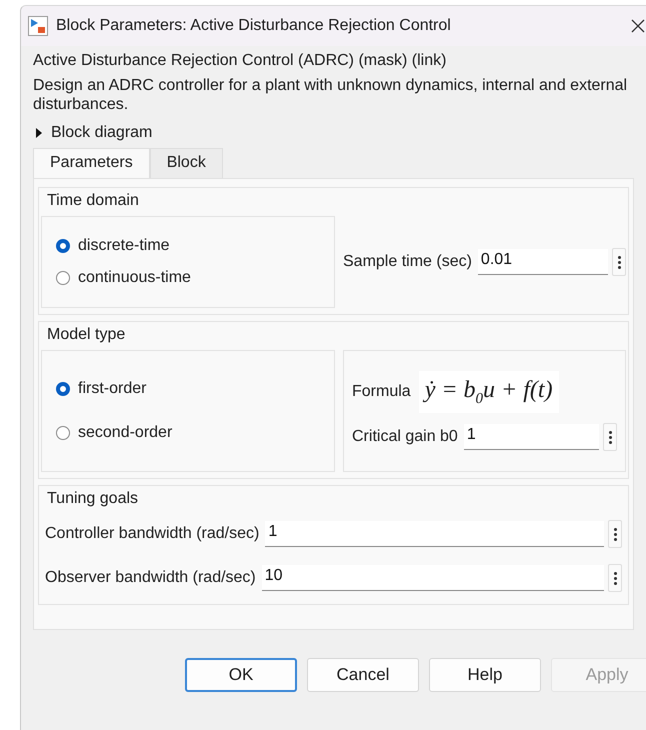  I want to click on group-title: Time domain, so click(93, 201).